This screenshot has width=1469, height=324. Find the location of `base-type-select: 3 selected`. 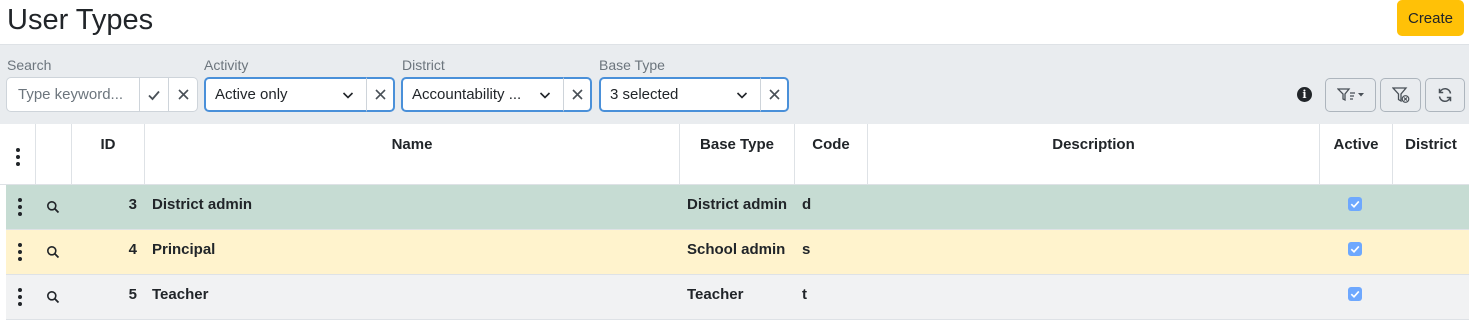

base-type-select: 3 selected is located at coordinates (679, 94).